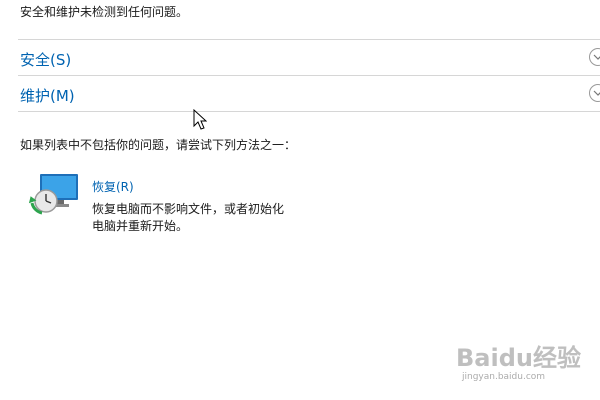  I want to click on recovery-description: 恢复电脑而不影响文件，或者初始化电脑并重新开始。, so click(188, 217).